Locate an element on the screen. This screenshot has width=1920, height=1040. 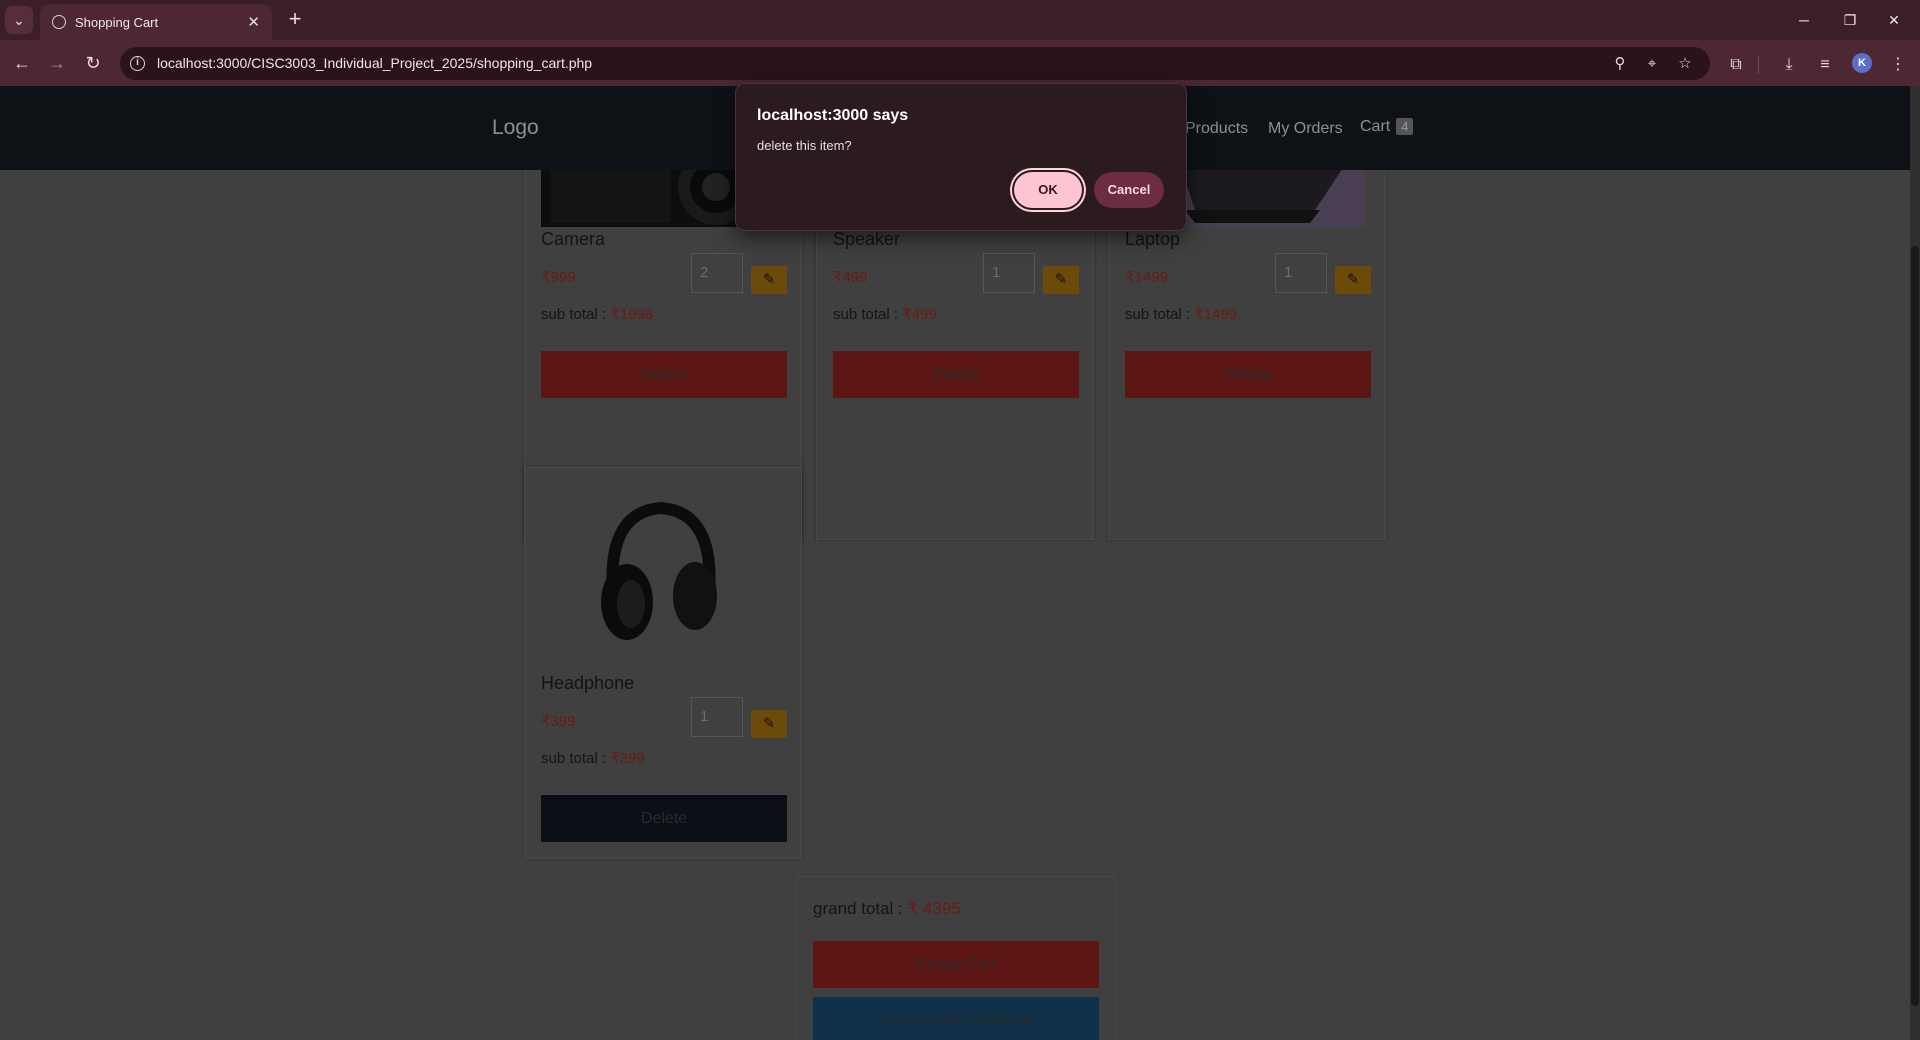
browser-tab-bar: ⌄ Shopping Cart ✕ + ─ ❐ ✕ is located at coordinates (960, 20).